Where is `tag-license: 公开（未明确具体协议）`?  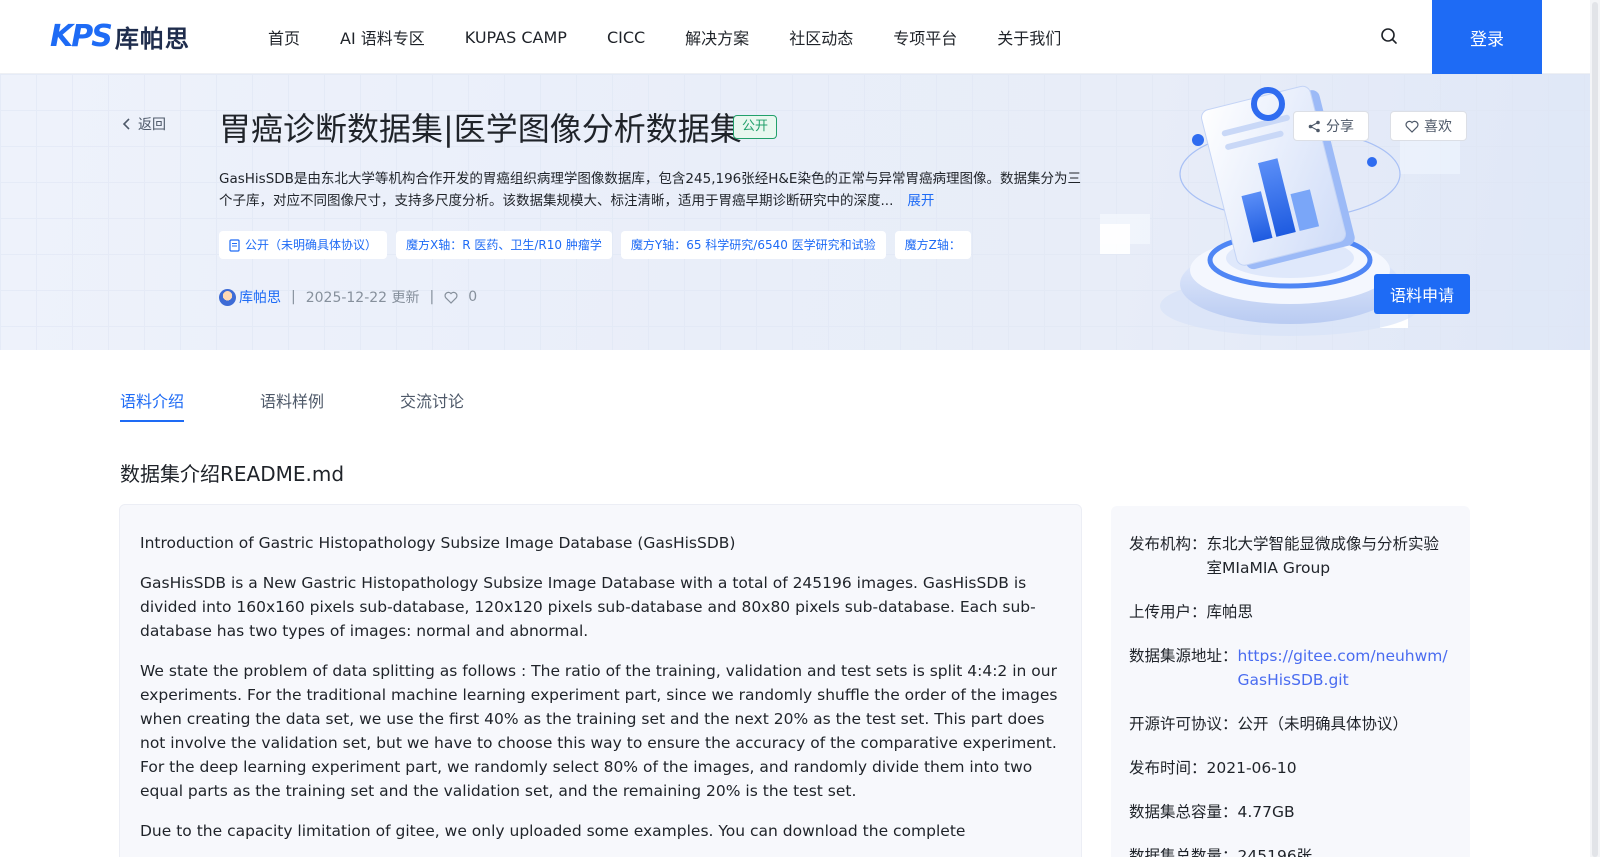
tag-license: 公开（未明确具体协议） is located at coordinates (303, 245).